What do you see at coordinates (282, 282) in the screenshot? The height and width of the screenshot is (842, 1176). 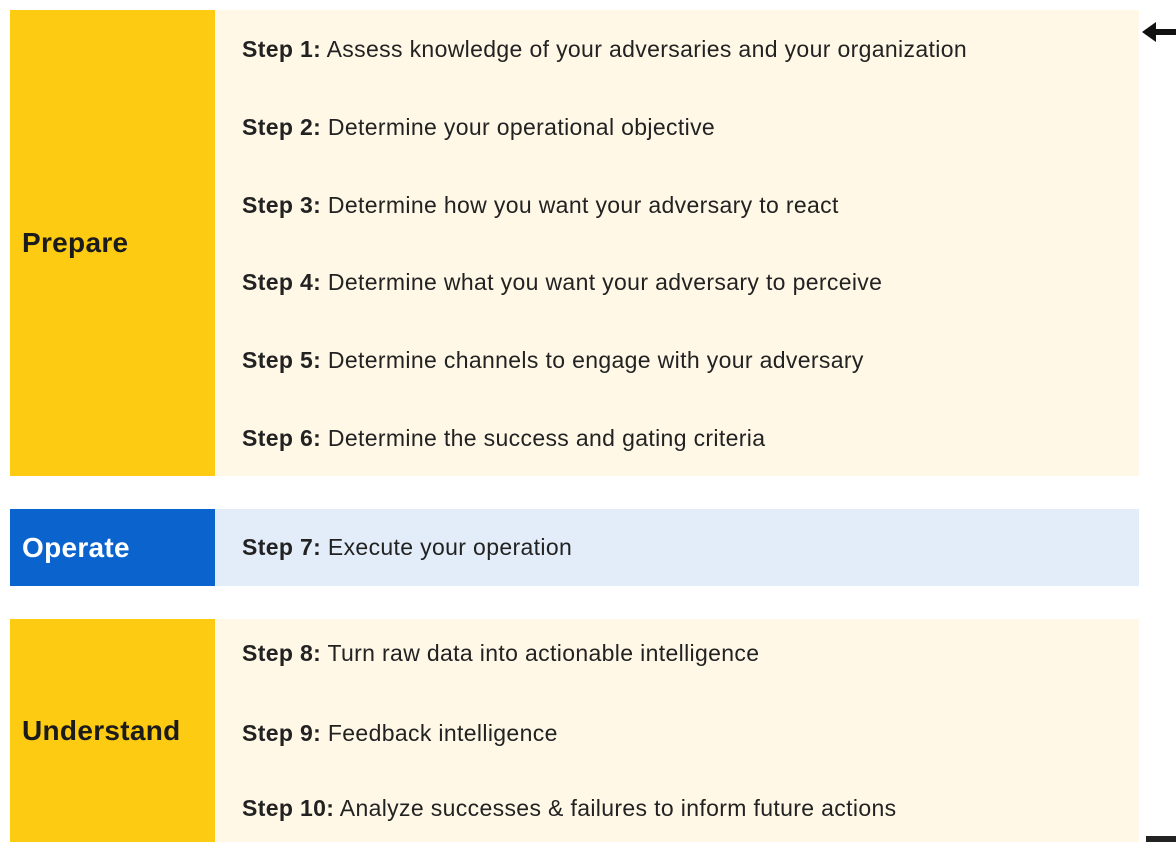 I see `step-number: Step 4:` at bounding box center [282, 282].